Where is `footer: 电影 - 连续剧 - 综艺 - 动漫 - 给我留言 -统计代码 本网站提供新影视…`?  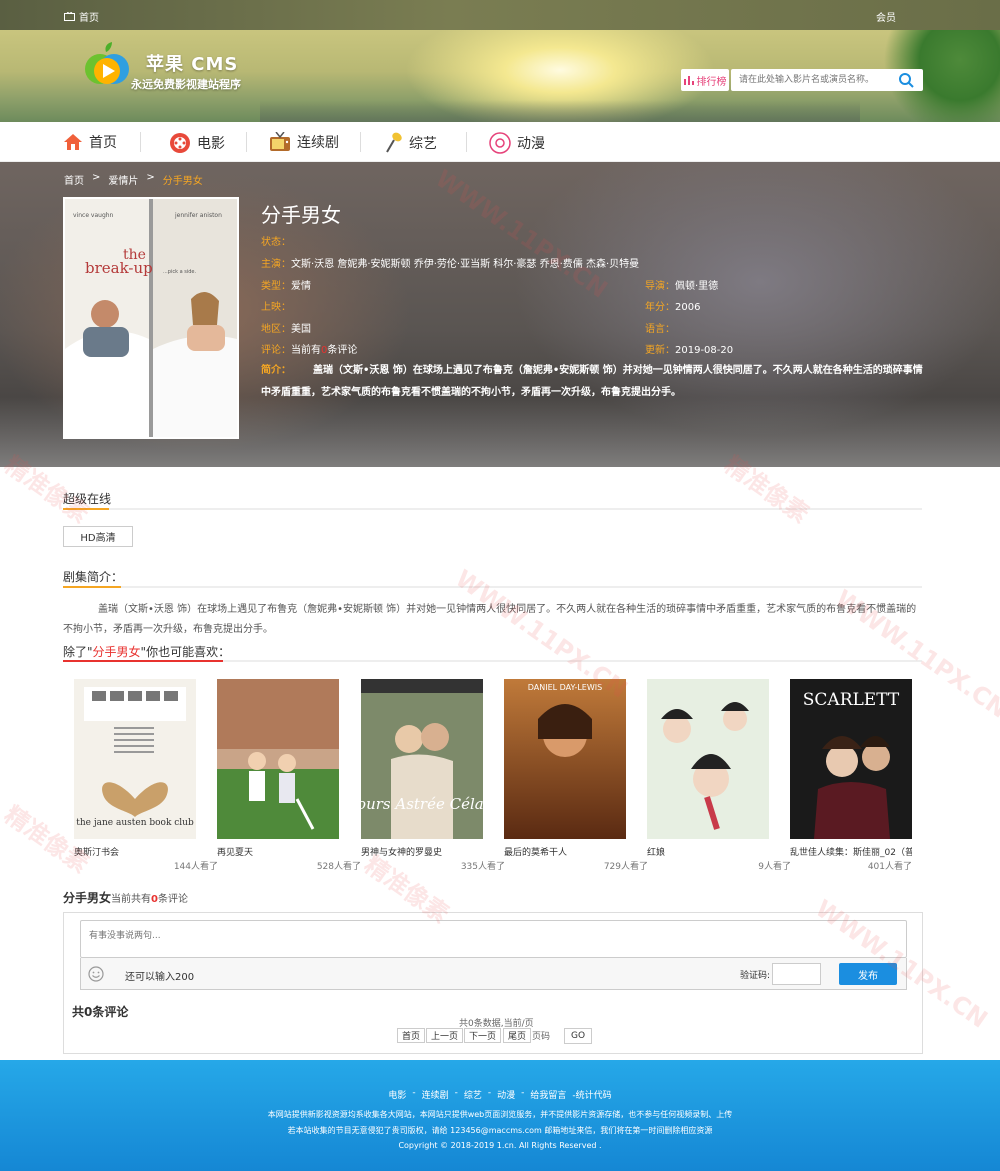 footer: 电影 - 连续剧 - 综艺 - 动漫 - 给我留言 -统计代码 本网站提供新影视… is located at coordinates (500, 1115).